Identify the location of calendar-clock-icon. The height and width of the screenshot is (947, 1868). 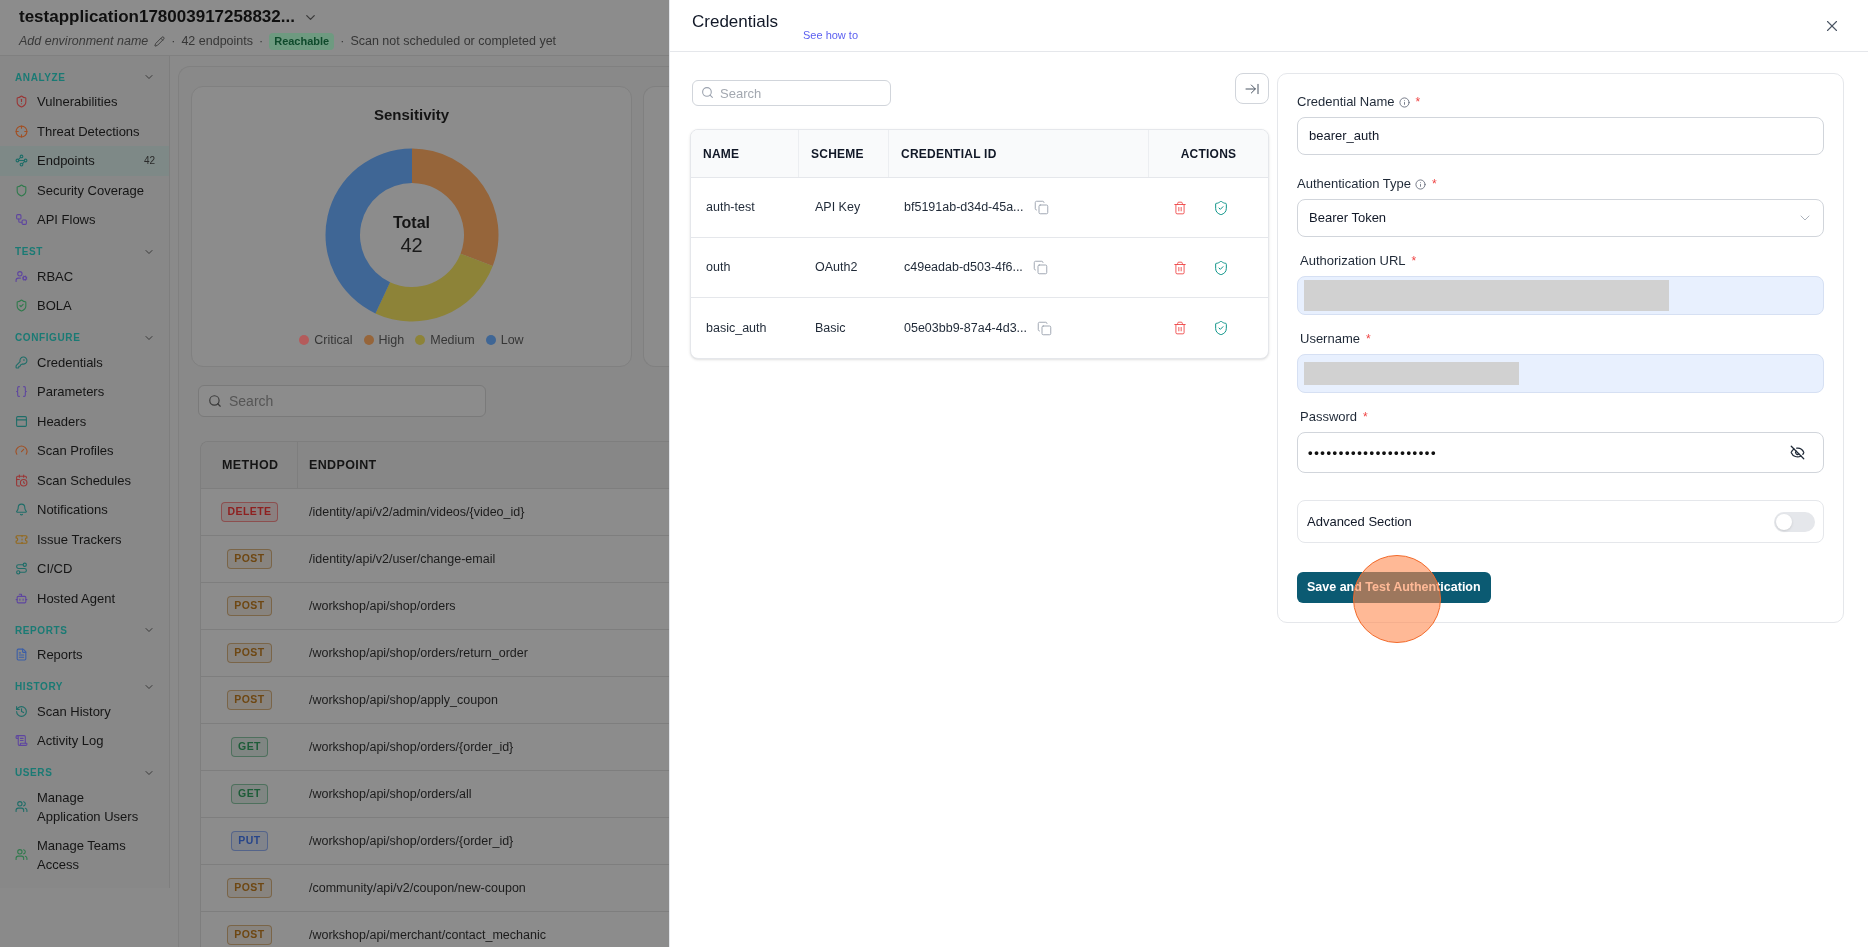
(21, 480).